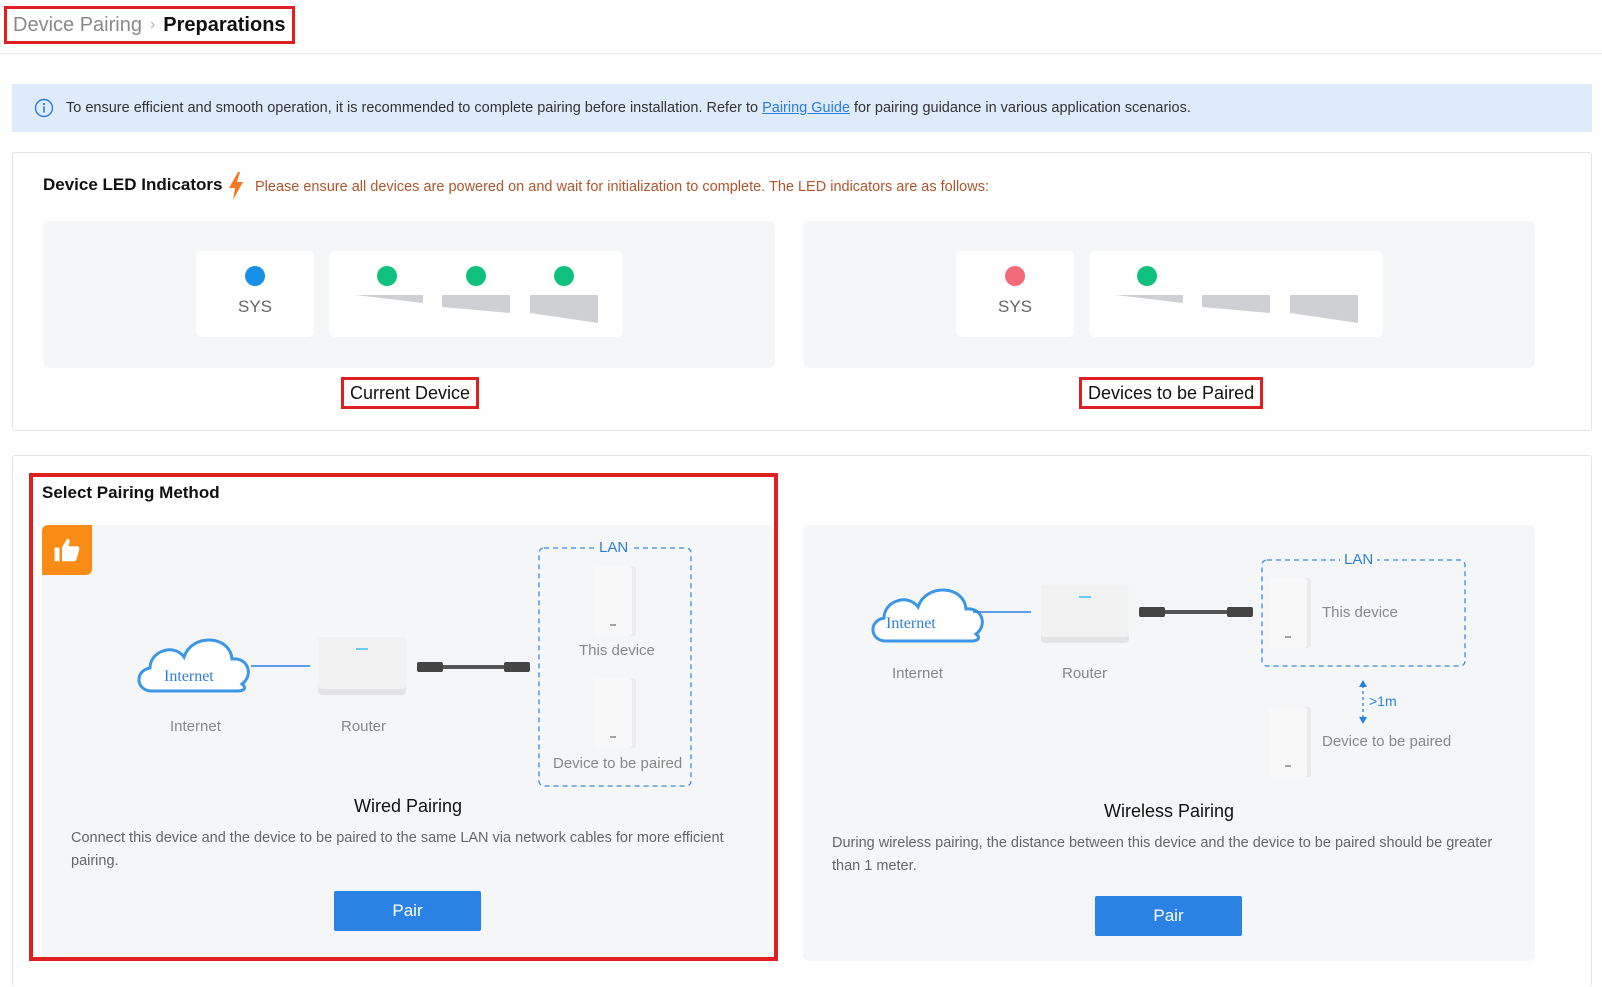 This screenshot has width=1602, height=987. What do you see at coordinates (1169, 811) in the screenshot?
I see `wireless-pairing-title: Wireless Pairing` at bounding box center [1169, 811].